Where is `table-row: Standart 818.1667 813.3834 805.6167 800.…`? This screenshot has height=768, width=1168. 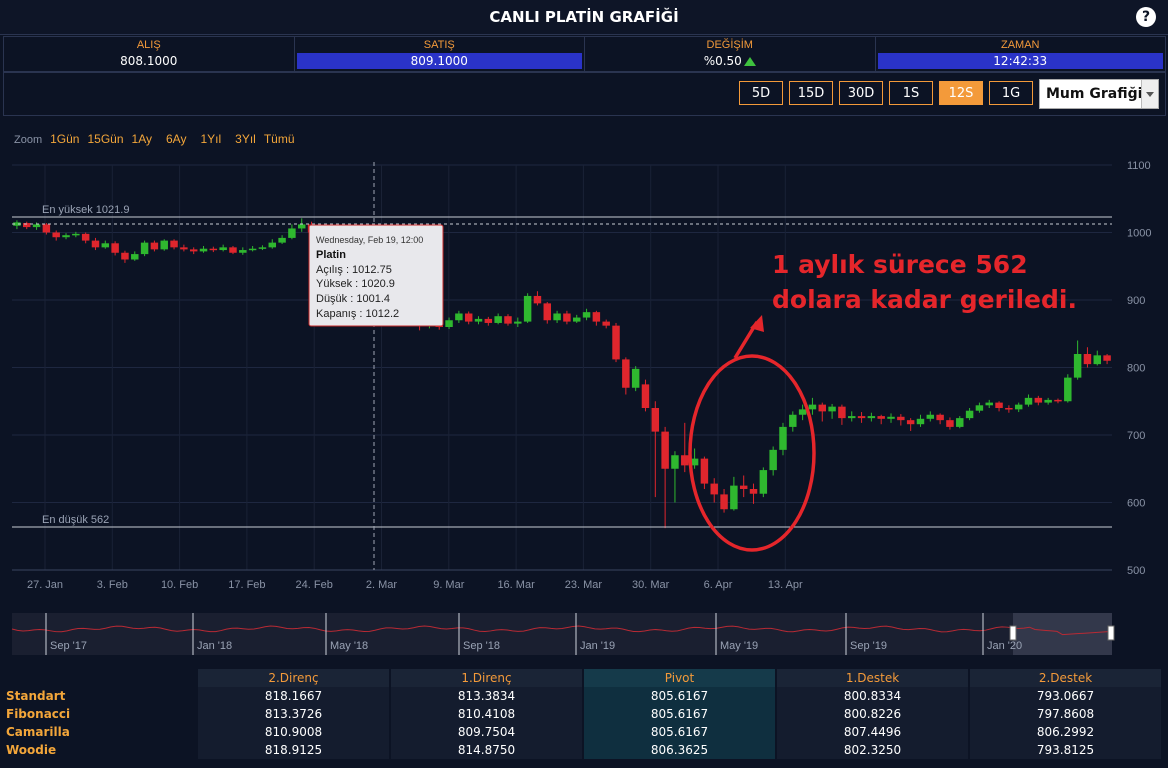
table-row: Standart 818.1667 813.3834 805.6167 800.… is located at coordinates (584, 696).